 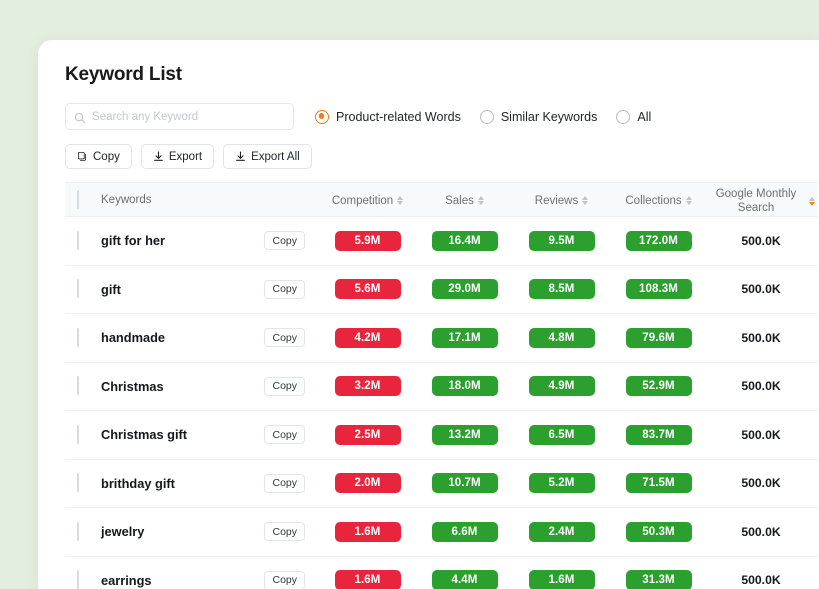 I want to click on reviews-badge: 4.9M, so click(x=561, y=386).